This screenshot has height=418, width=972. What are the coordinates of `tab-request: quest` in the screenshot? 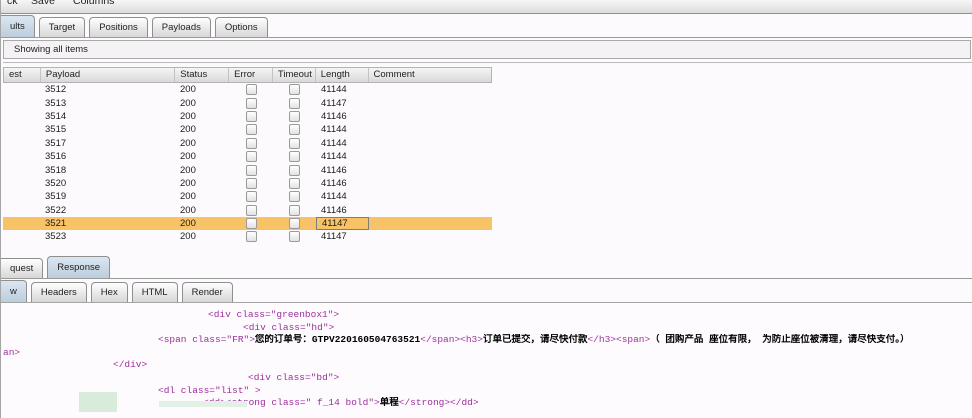 It's located at (22, 268).